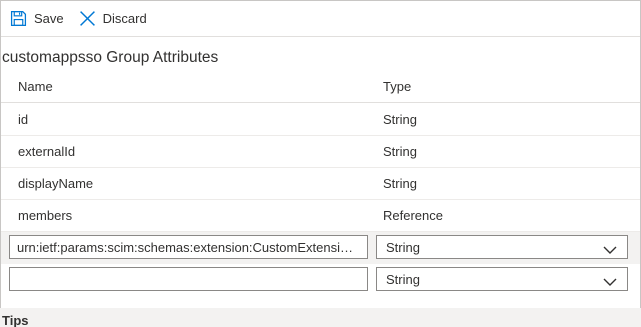 The image size is (641, 327). Describe the element at coordinates (188, 279) in the screenshot. I see `new-attribute-name-input` at that location.